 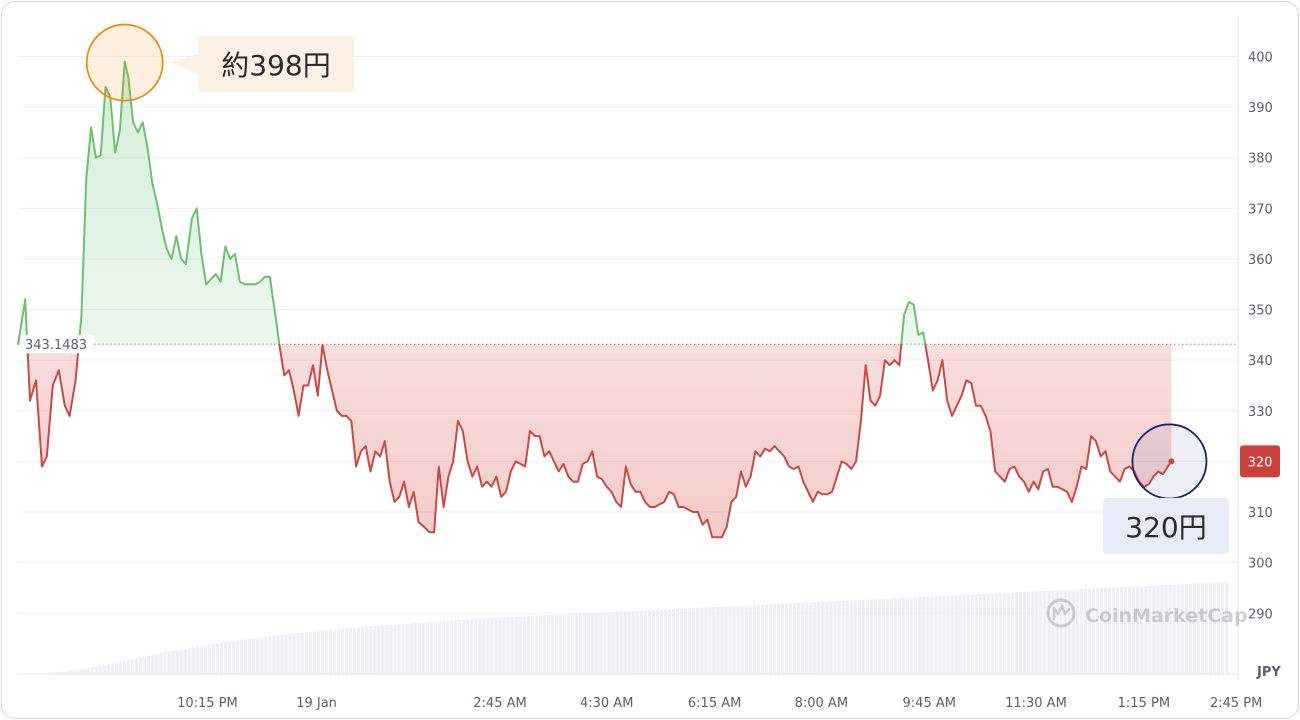 I want to click on y-tick-310: 310, so click(x=1260, y=513).